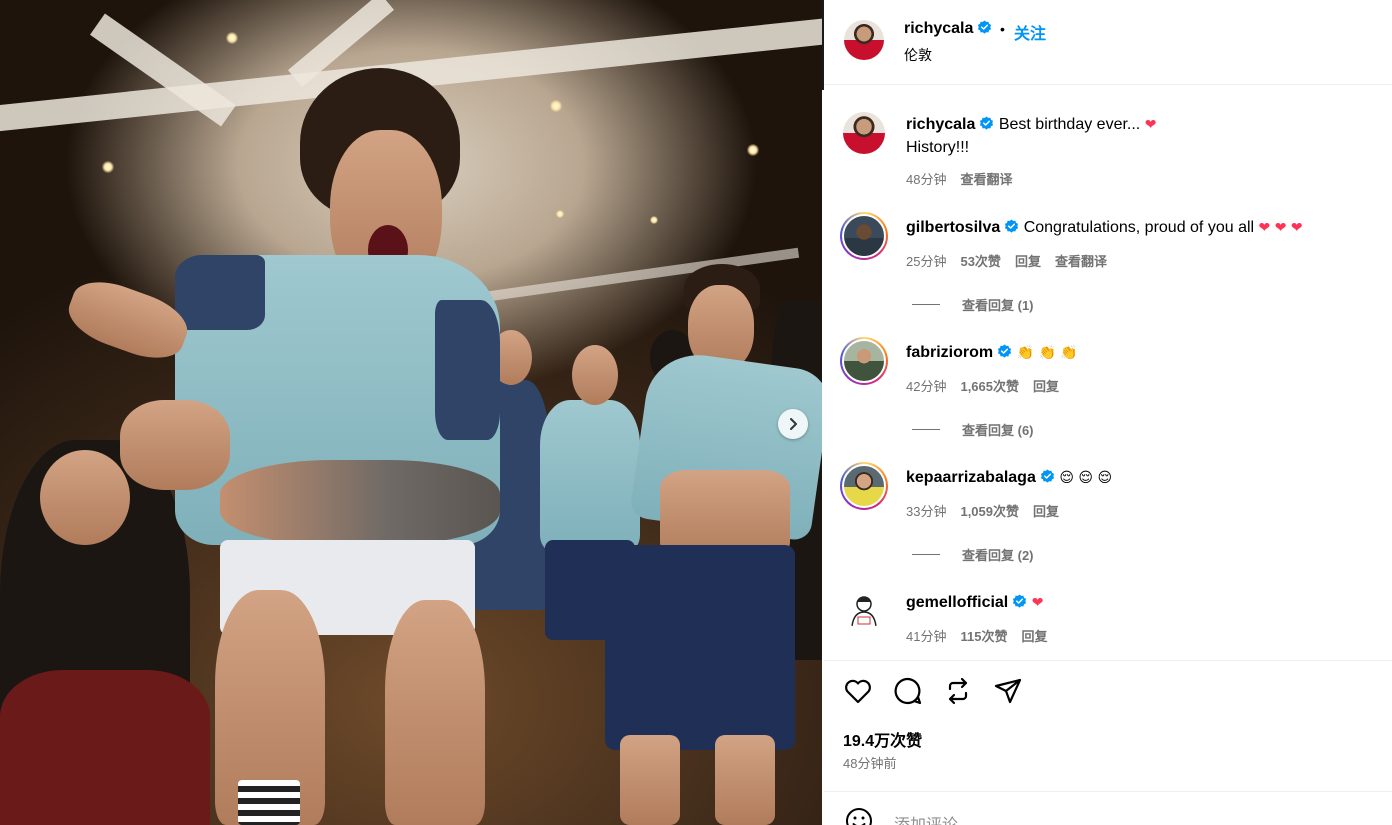 Image resolution: width=1392 pixels, height=825 pixels. I want to click on emoji-icon, so click(859, 815).